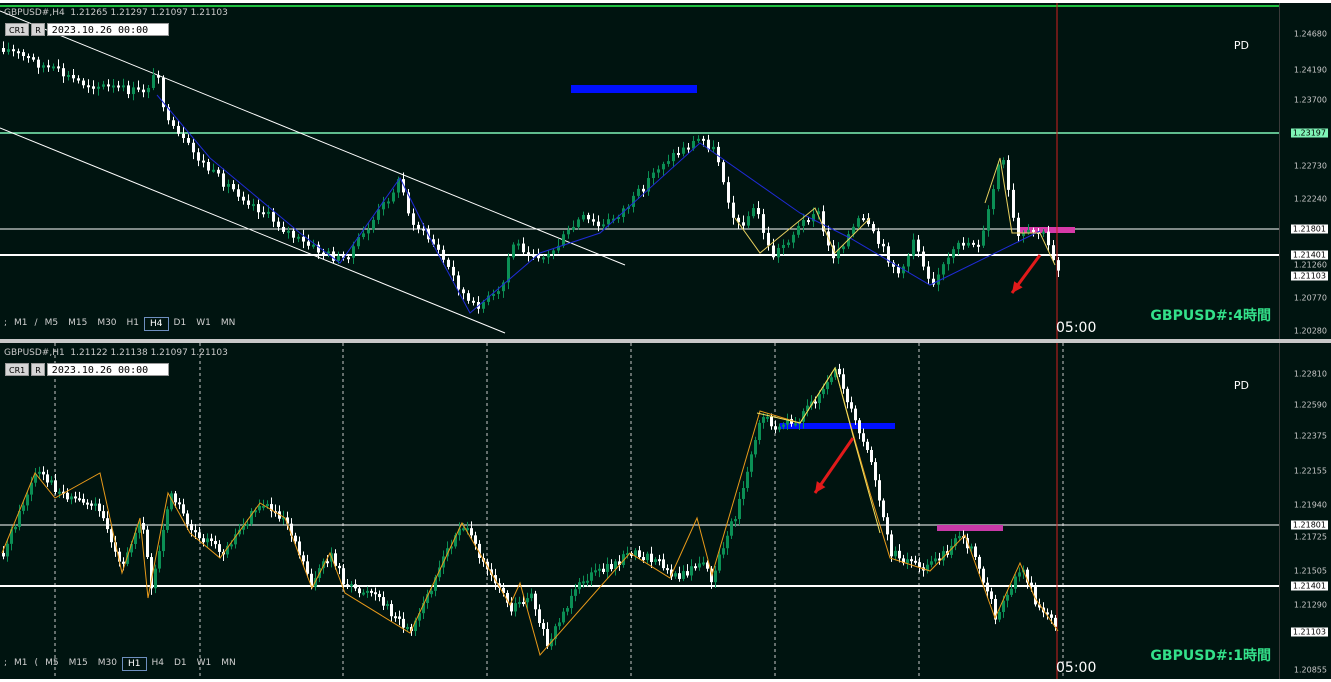 The width and height of the screenshot is (1331, 682). I want to click on price-tick-label: 1.21260, so click(1310, 265).